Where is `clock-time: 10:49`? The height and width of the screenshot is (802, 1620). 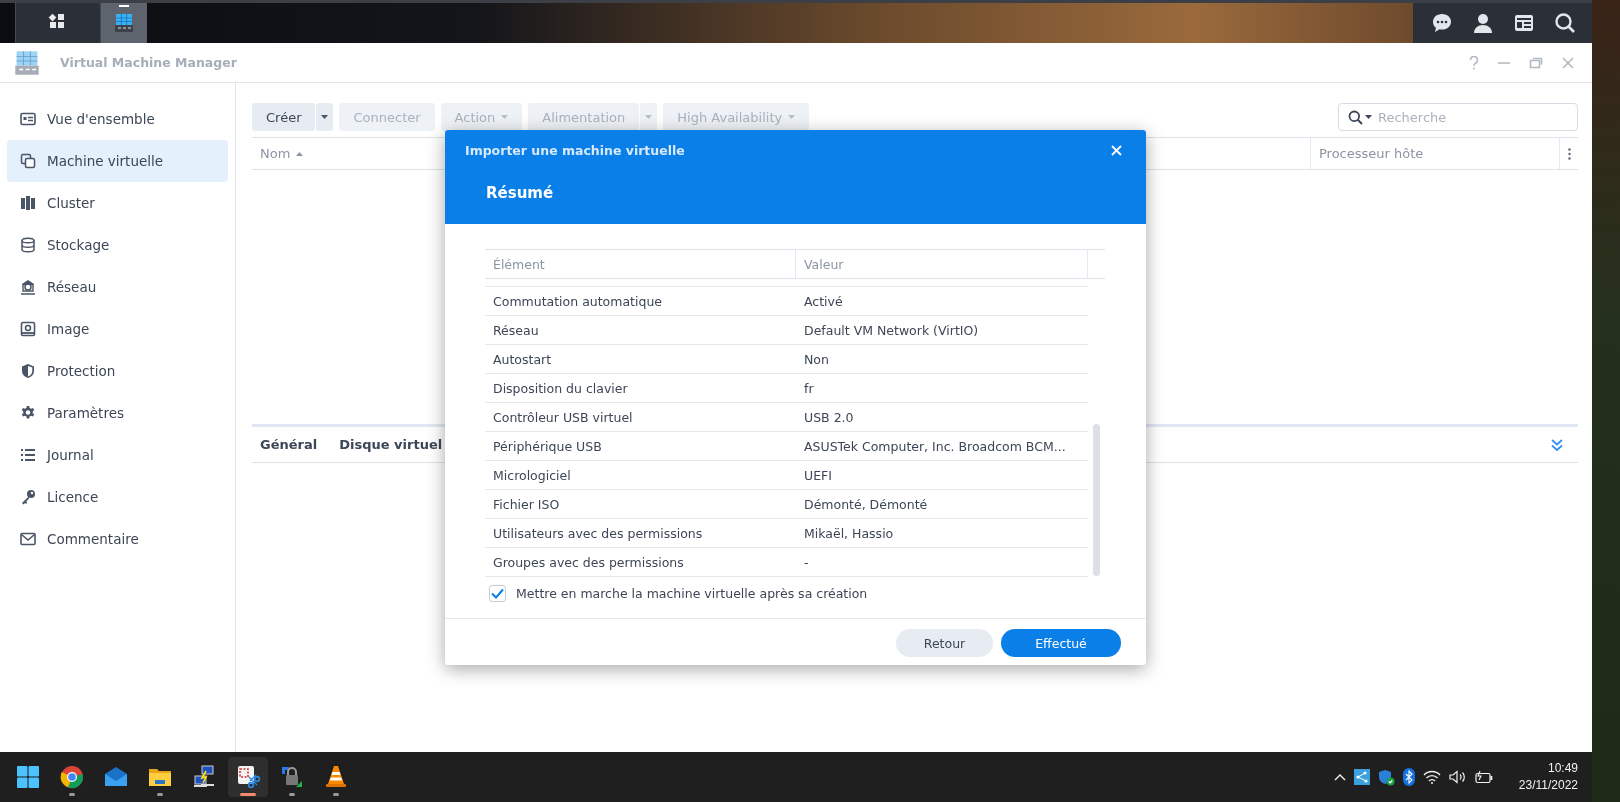 clock-time: 10:49 is located at coordinates (1562, 768).